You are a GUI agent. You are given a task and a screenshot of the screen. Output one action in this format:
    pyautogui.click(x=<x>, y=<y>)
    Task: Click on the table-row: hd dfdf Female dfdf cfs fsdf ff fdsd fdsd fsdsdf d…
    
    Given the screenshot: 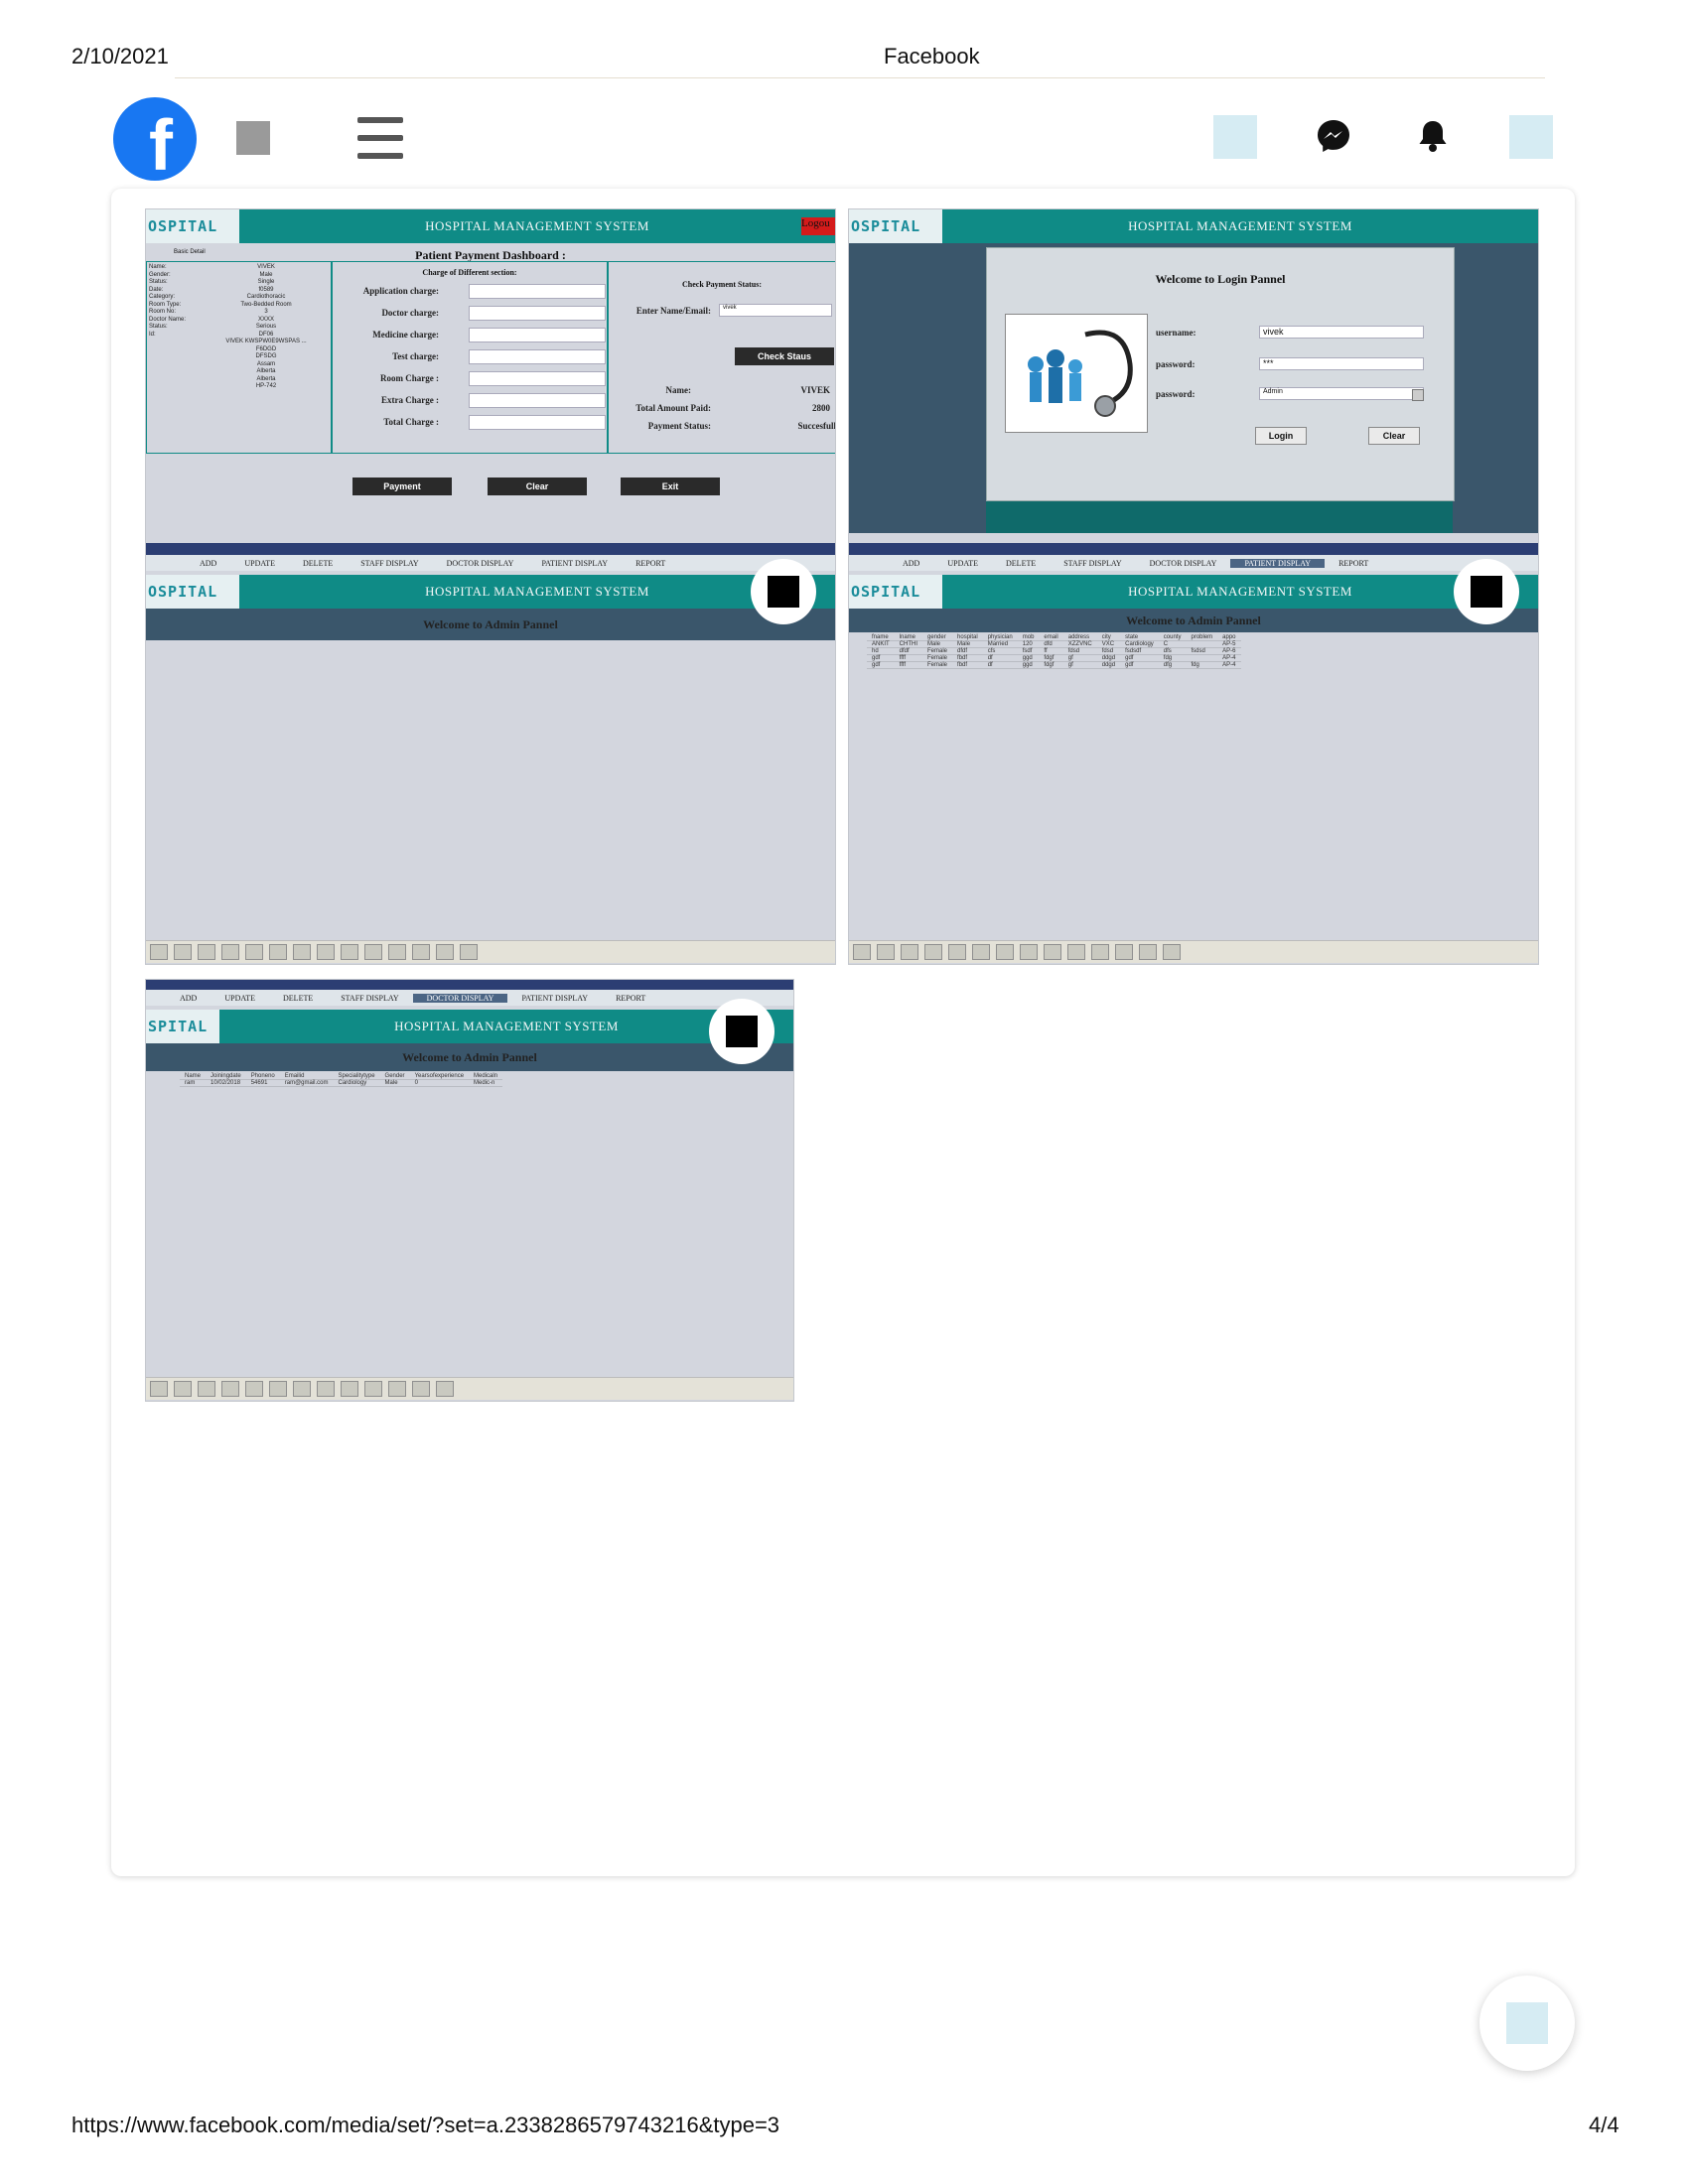 What is the action you would take?
    pyautogui.click(x=1054, y=651)
    